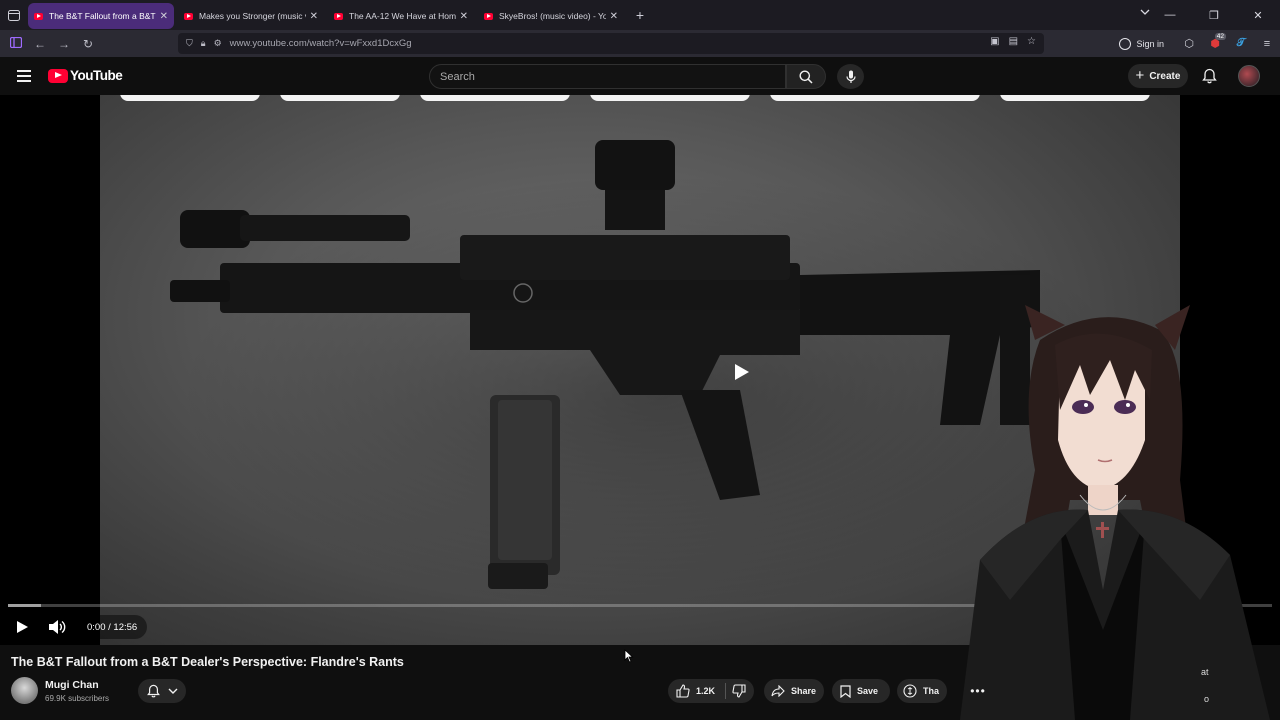  I want to click on youtube-wordmark: YouTube, so click(96, 75).